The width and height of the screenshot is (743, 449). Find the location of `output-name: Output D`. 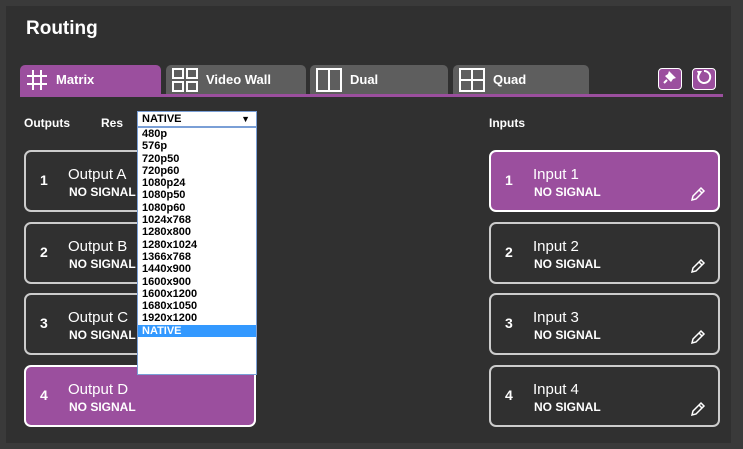

output-name: Output D is located at coordinates (98, 389).